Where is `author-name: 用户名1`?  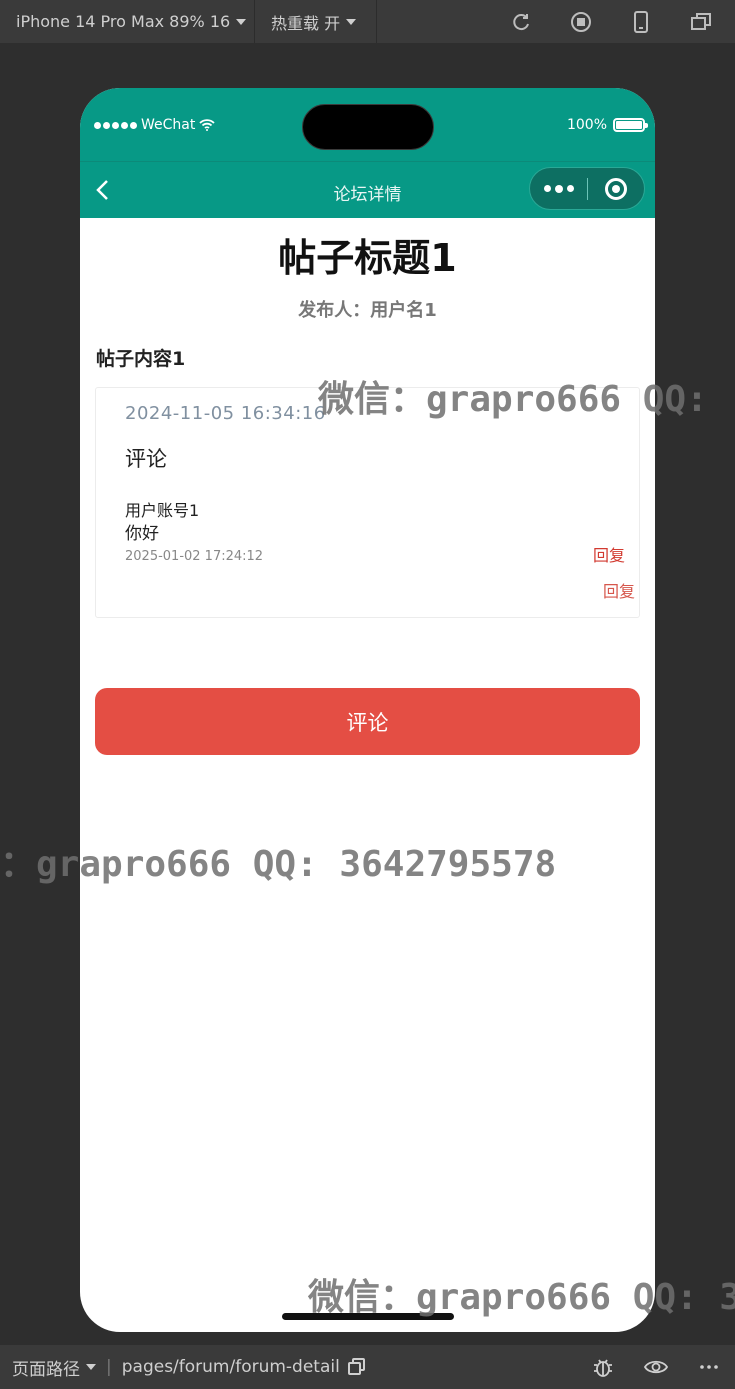
author-name: 用户名1 is located at coordinates (403, 310).